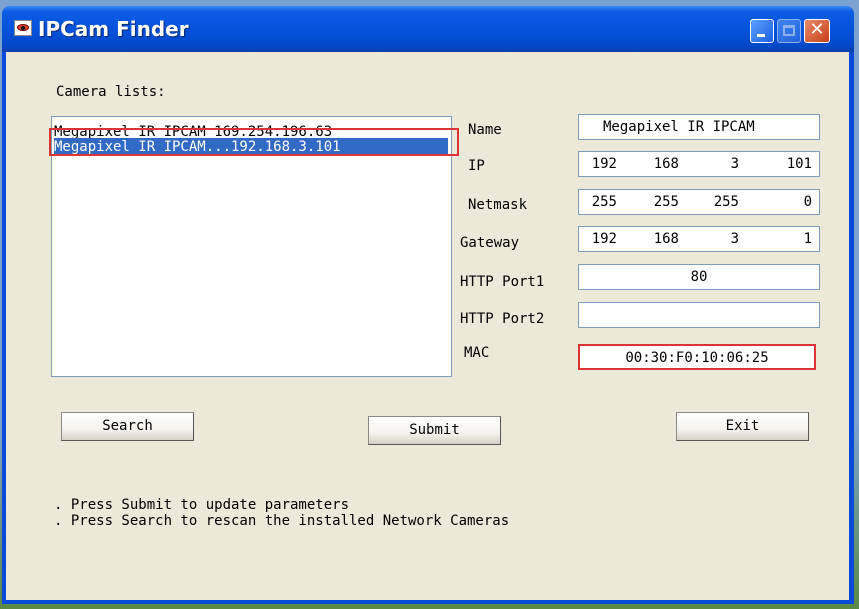 This screenshot has height=609, width=859. I want to click on search-button: Search, so click(127, 426).